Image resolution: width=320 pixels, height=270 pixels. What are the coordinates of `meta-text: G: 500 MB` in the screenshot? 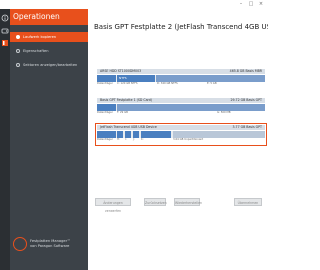 It's located at (224, 112).